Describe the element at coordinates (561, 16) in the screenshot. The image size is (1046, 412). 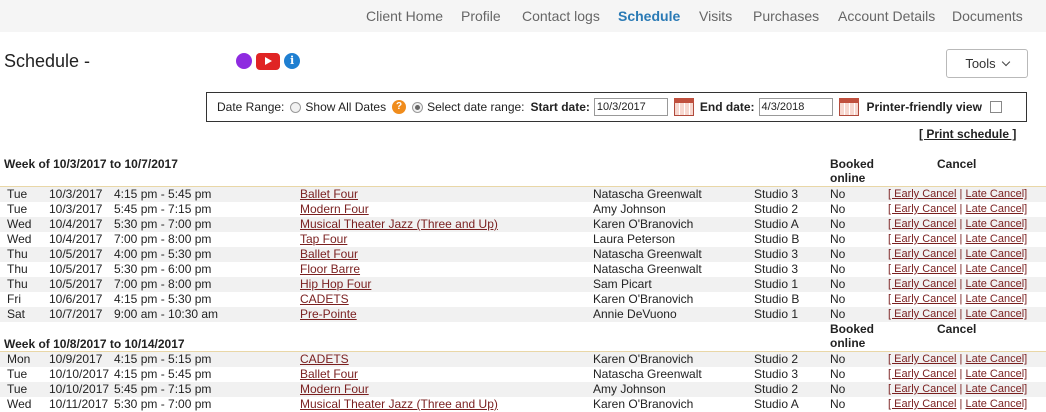
I see `tab-contact-logs: Contact logs` at that location.